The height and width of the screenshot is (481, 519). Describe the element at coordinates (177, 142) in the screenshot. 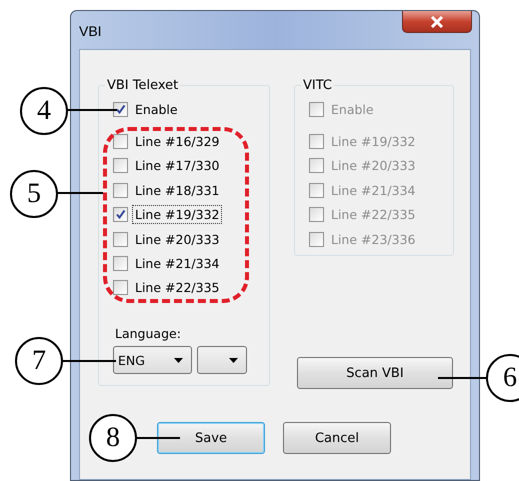

I see `checkbox-label: Line #16/329` at that location.